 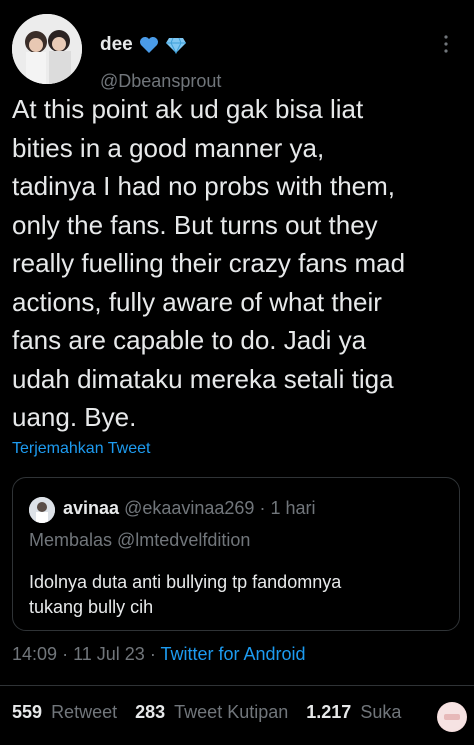 What do you see at coordinates (81, 449) in the screenshot?
I see `translate-tweet-link: Terjemahkan Tweet` at bounding box center [81, 449].